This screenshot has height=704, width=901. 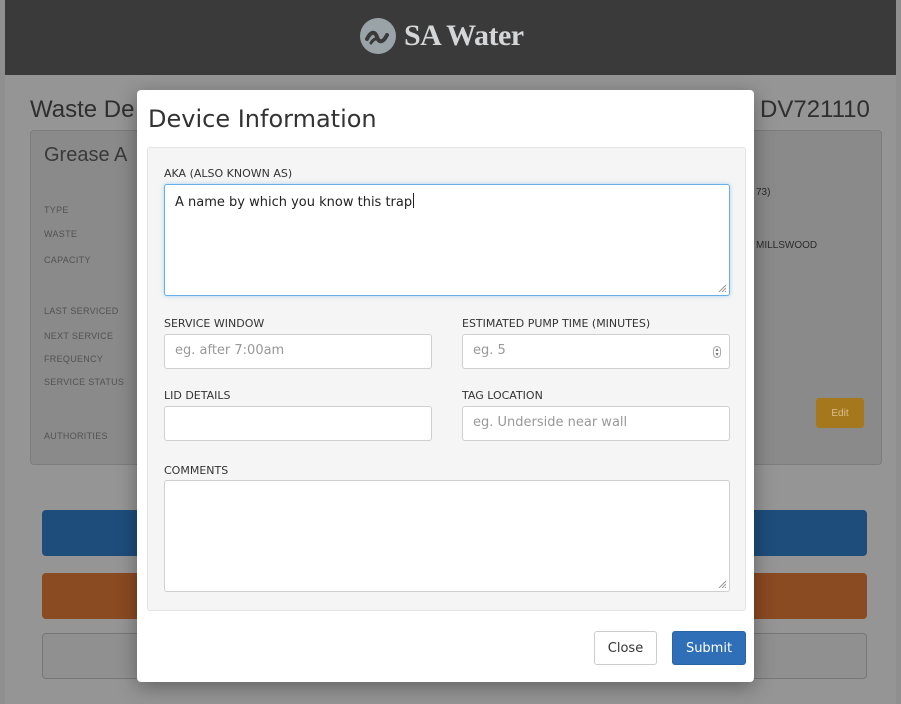 What do you see at coordinates (787, 245) in the screenshot?
I see `field-value-suburb: MILLSWOOD` at bounding box center [787, 245].